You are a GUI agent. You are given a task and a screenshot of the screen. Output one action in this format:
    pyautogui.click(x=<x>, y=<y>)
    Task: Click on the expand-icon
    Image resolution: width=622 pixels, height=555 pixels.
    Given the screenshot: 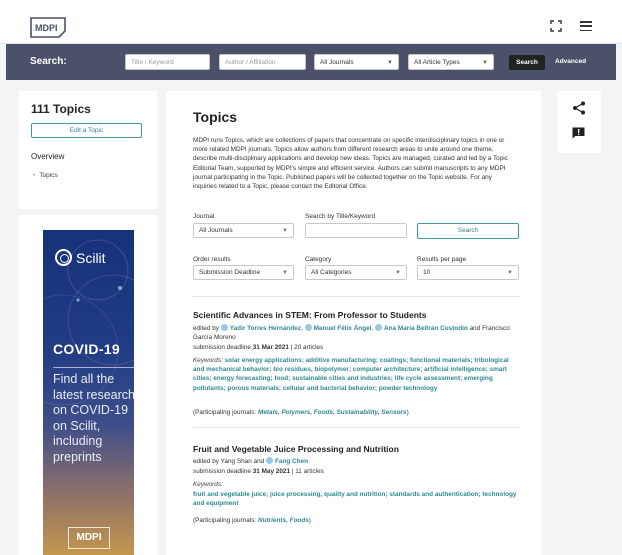 What is the action you would take?
    pyautogui.click(x=556, y=26)
    